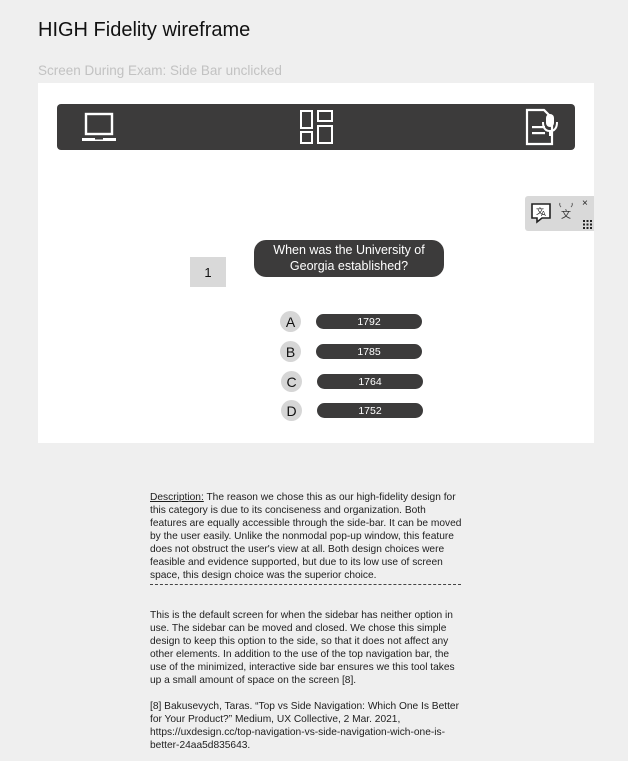 This screenshot has width=628, height=761. What do you see at coordinates (369, 321) in the screenshot?
I see `option-answer-button: 1792` at bounding box center [369, 321].